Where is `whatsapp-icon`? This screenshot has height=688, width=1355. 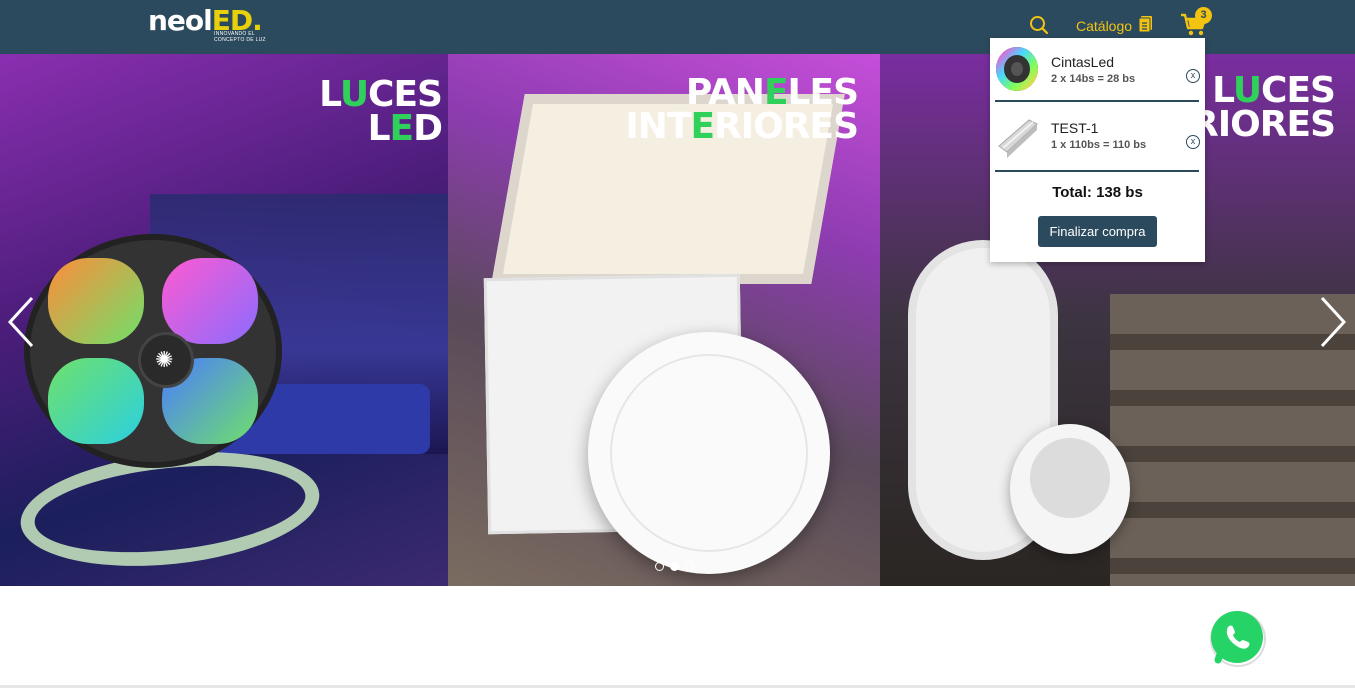 whatsapp-icon is located at coordinates (1237, 639).